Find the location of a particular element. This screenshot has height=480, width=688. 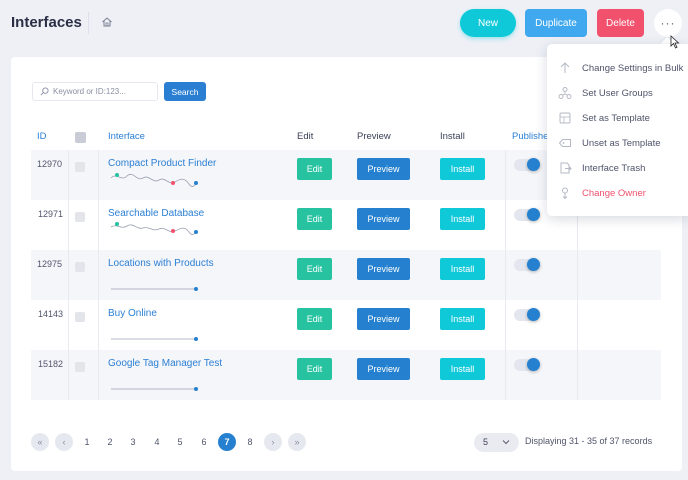

row-id: 12970 is located at coordinates (50, 164).